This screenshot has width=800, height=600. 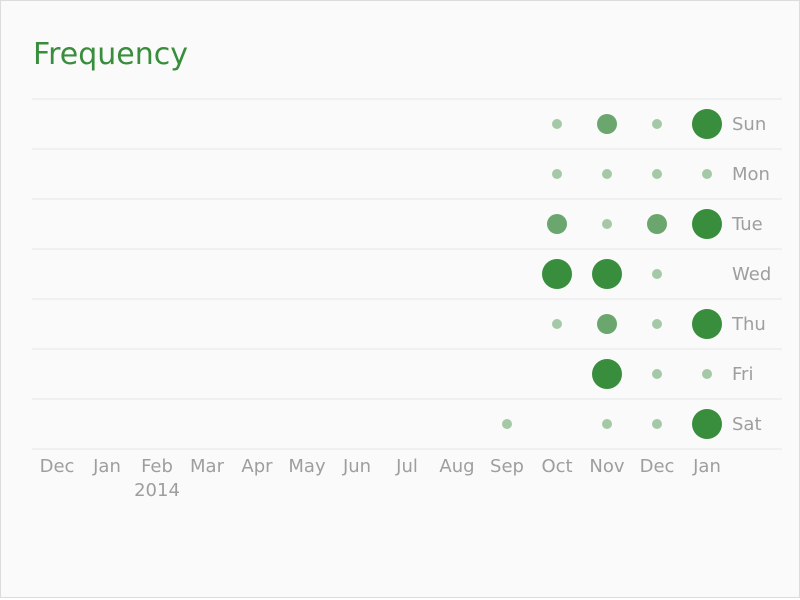 I want to click on x-tick-label: Aug, so click(x=456, y=466).